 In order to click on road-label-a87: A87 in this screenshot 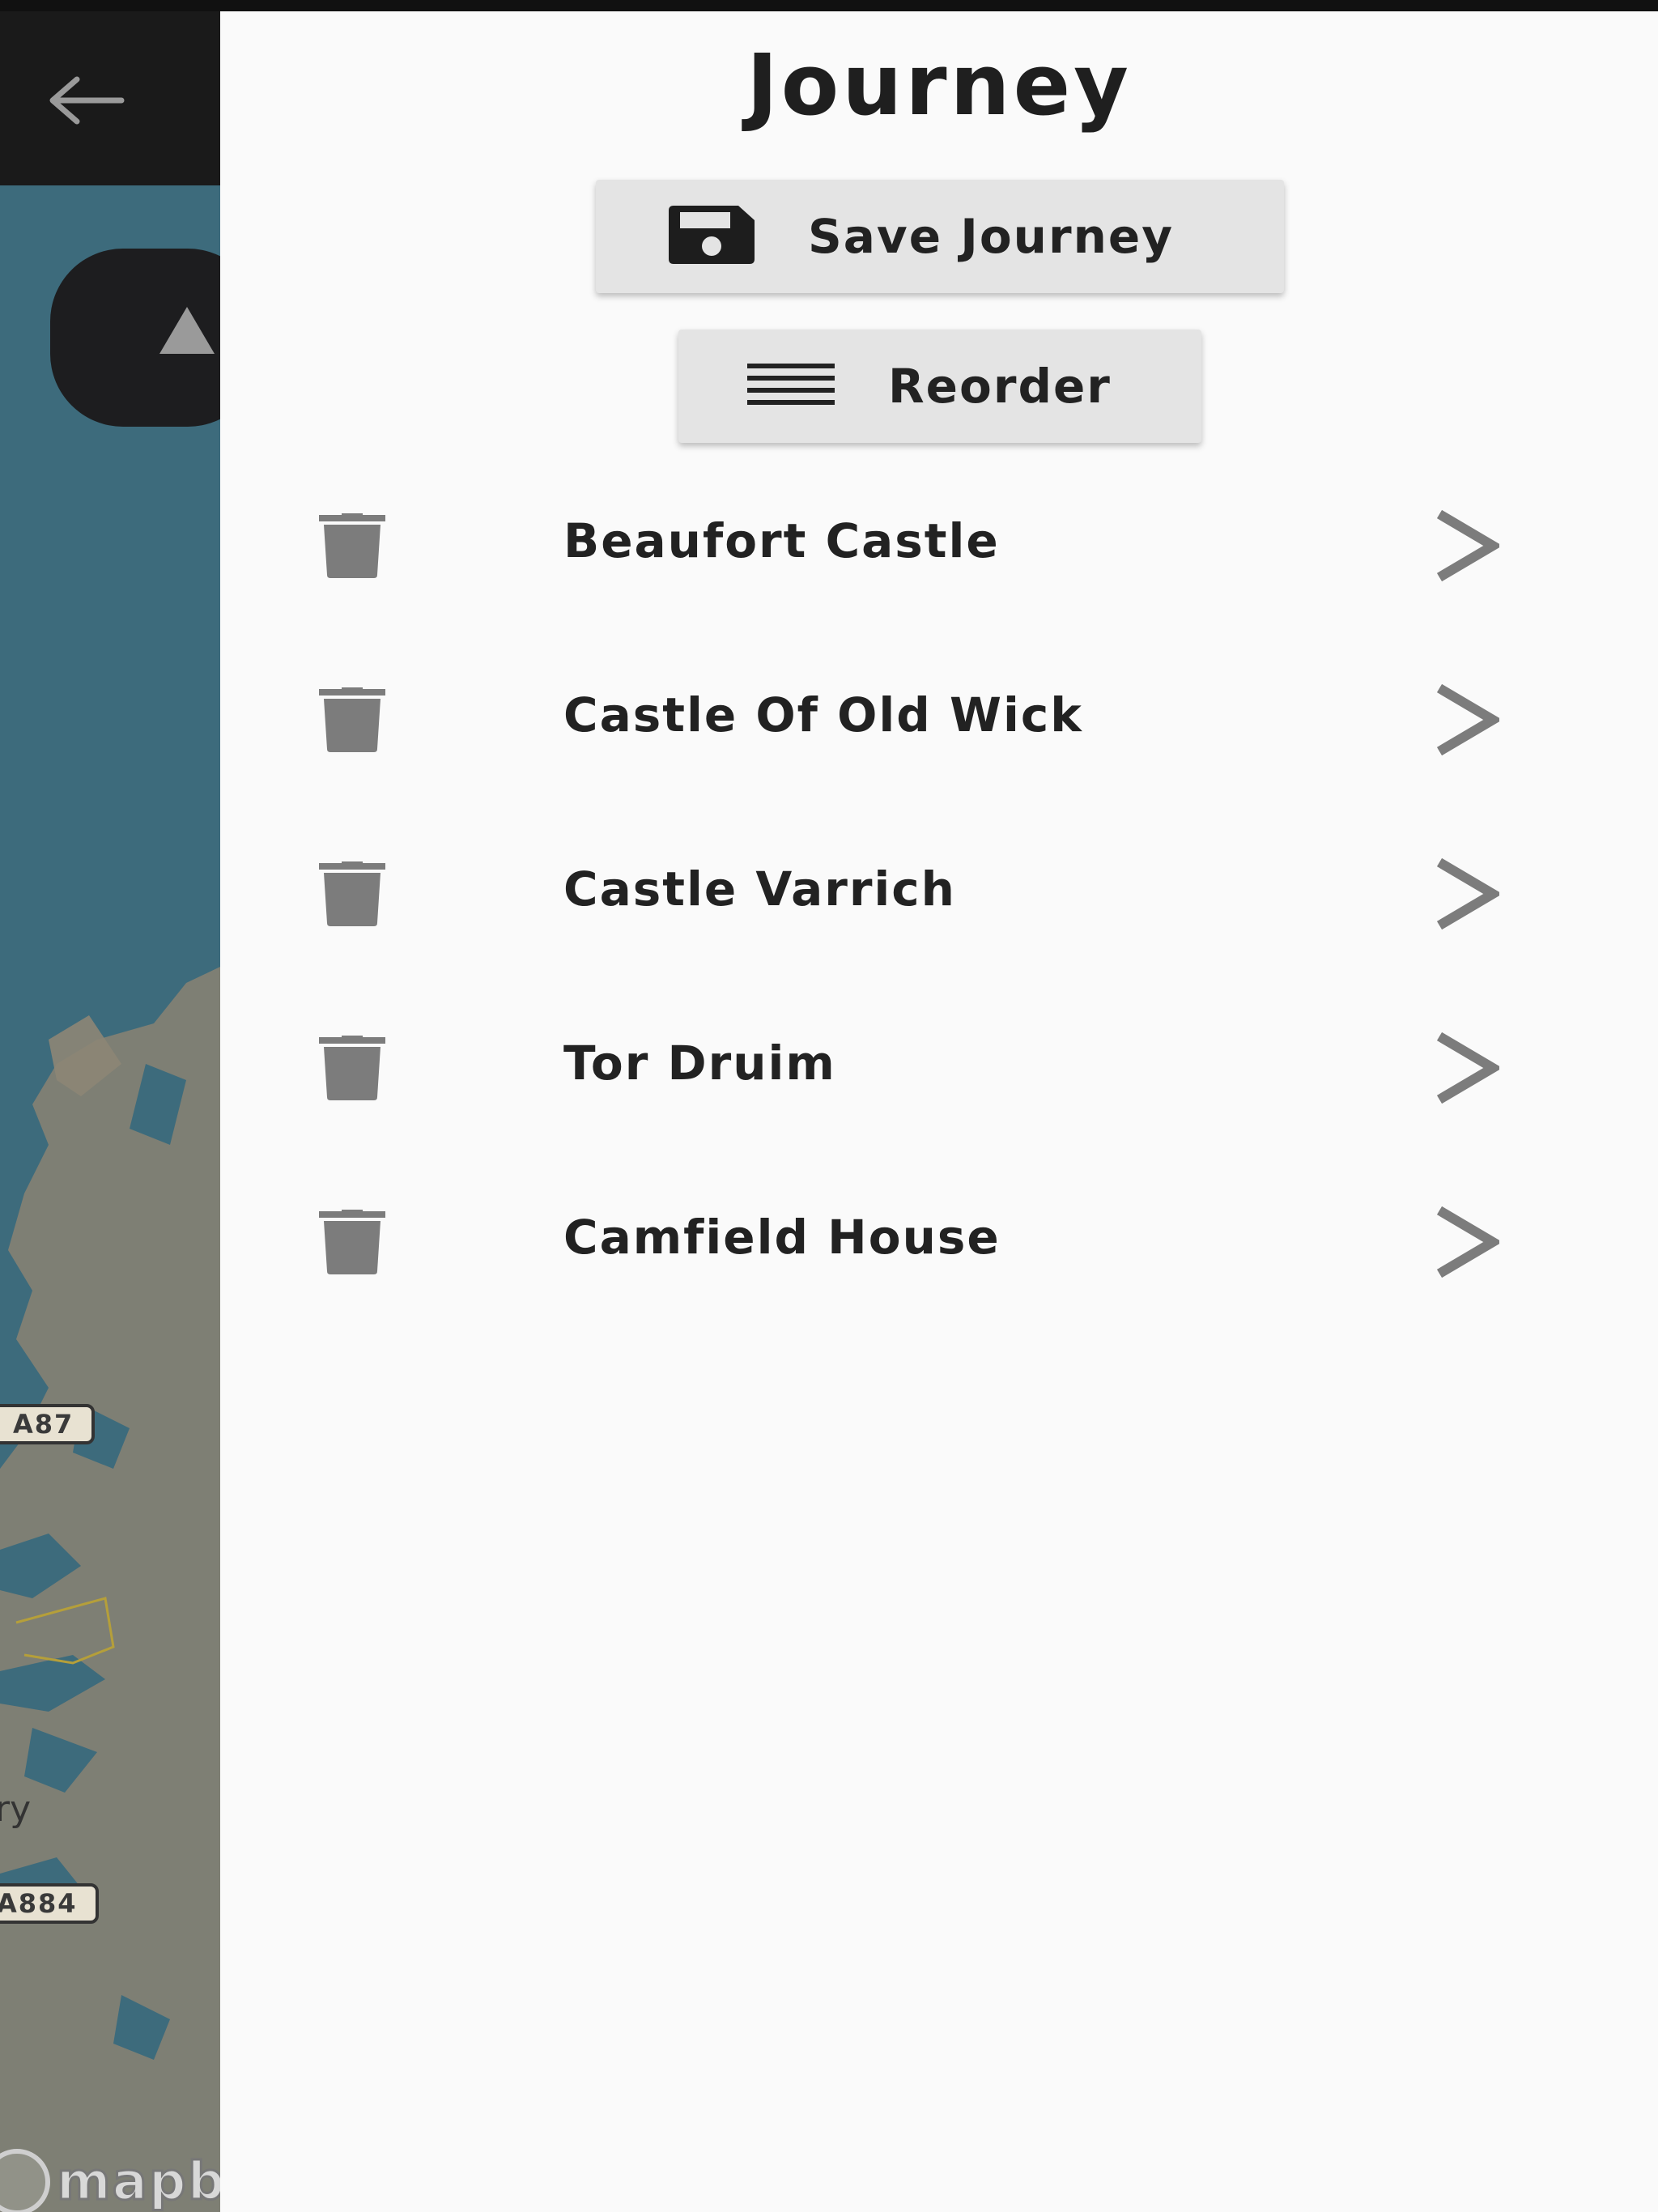, I will do `click(48, 1424)`.